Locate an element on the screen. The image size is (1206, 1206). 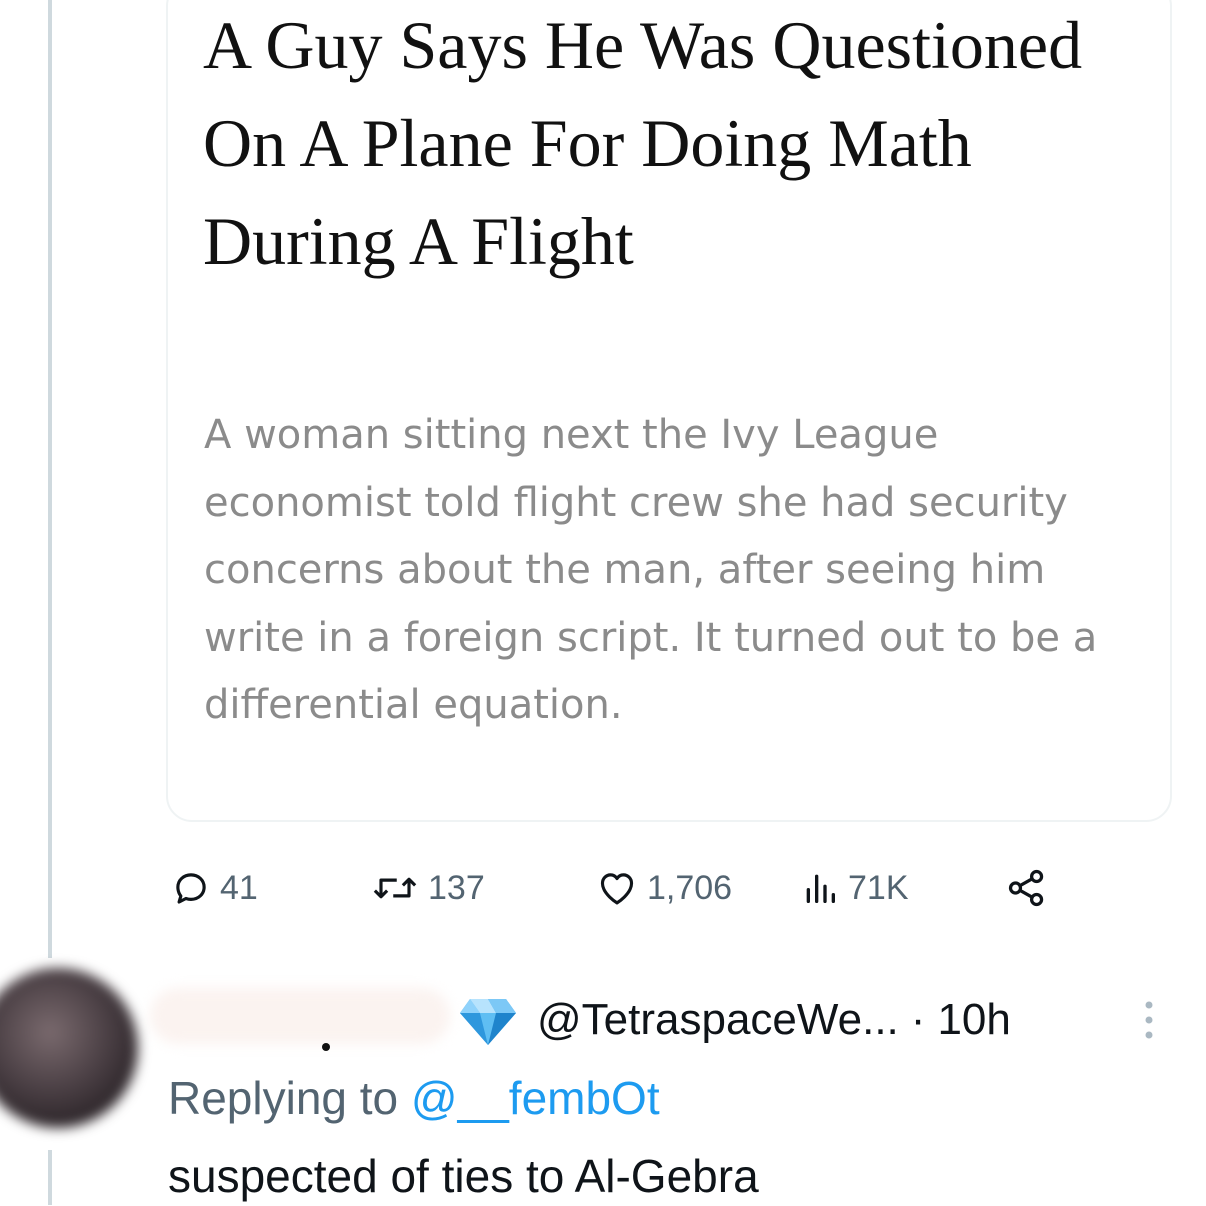
diamond-verified-icon is located at coordinates (488, 1021).